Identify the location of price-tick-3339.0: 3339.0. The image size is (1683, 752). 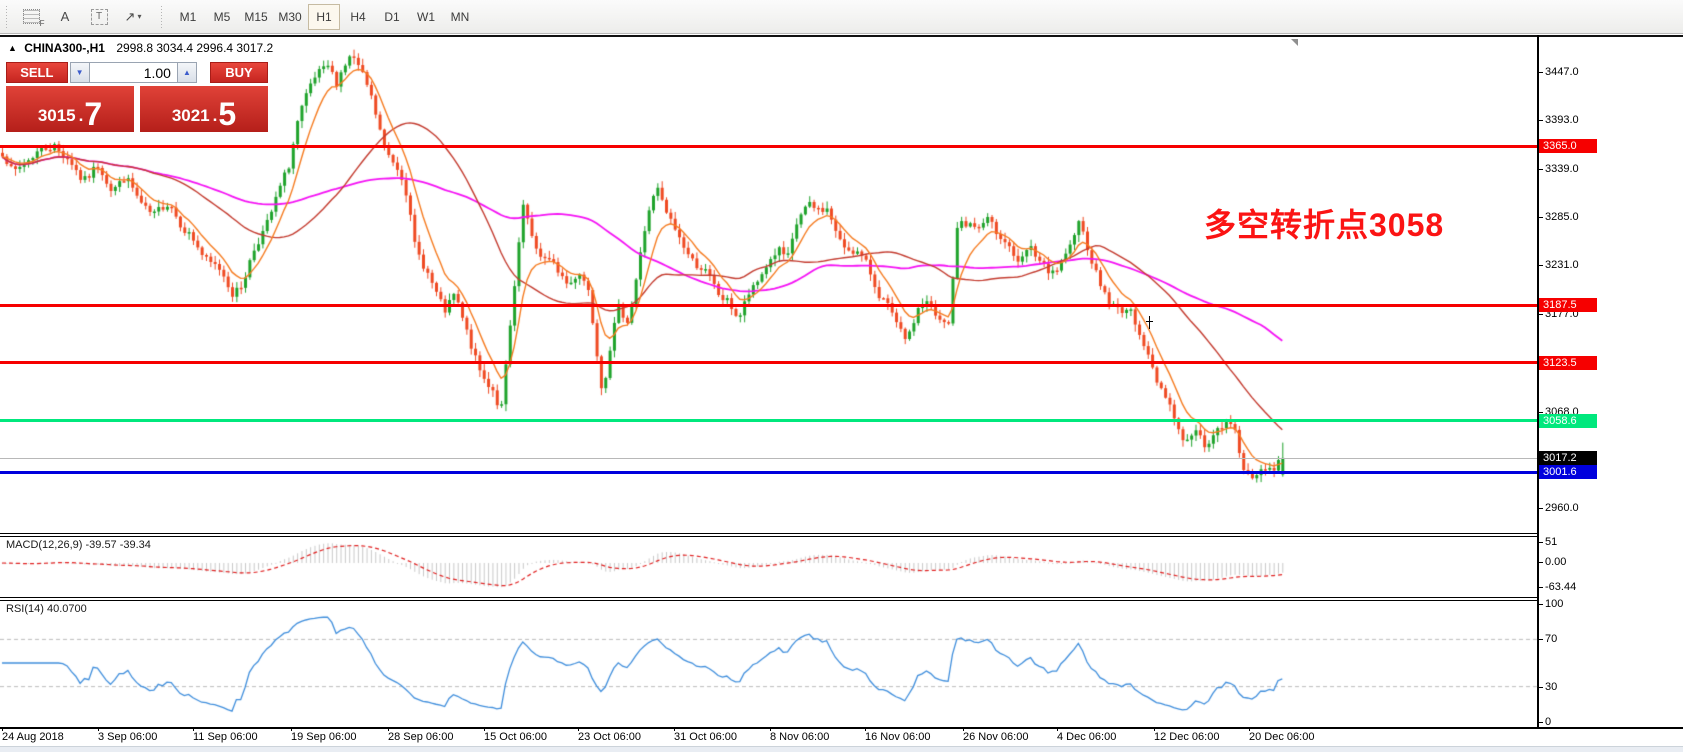
(1558, 169).